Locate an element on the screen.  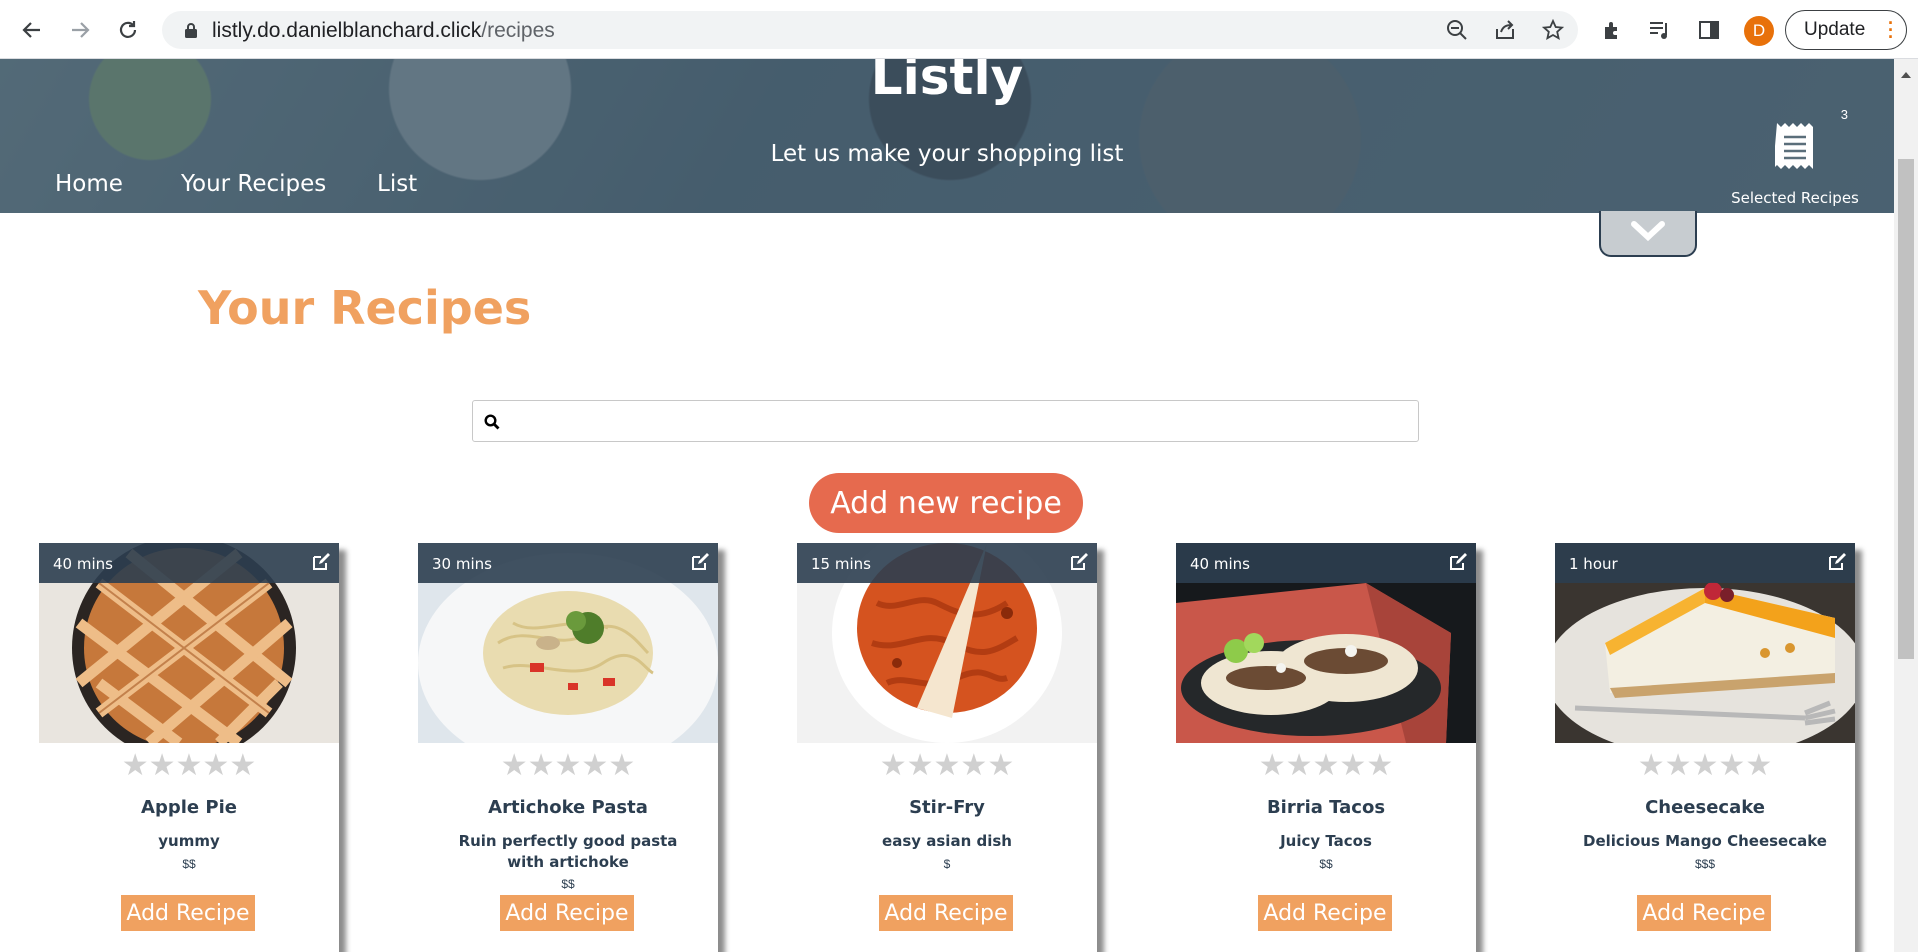
search-box is located at coordinates (945, 421).